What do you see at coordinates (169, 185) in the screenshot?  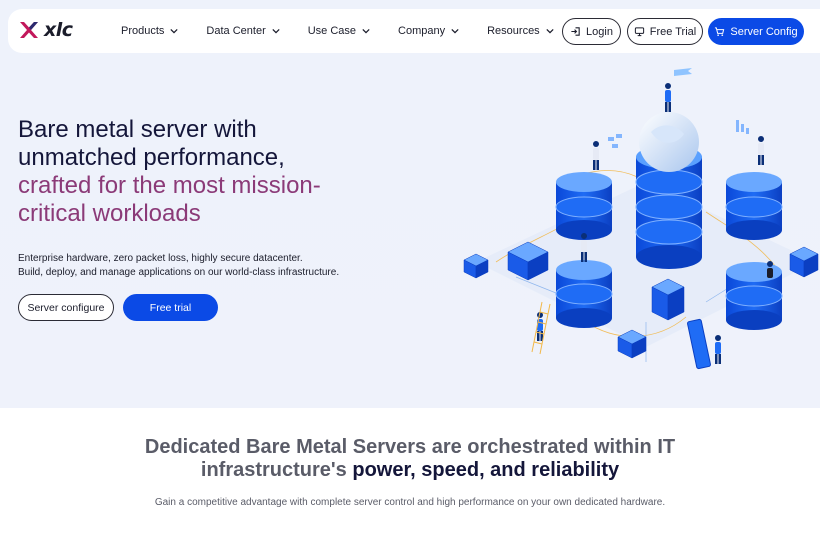 I see `hero-title-accent: crafted for the most mission-` at bounding box center [169, 185].